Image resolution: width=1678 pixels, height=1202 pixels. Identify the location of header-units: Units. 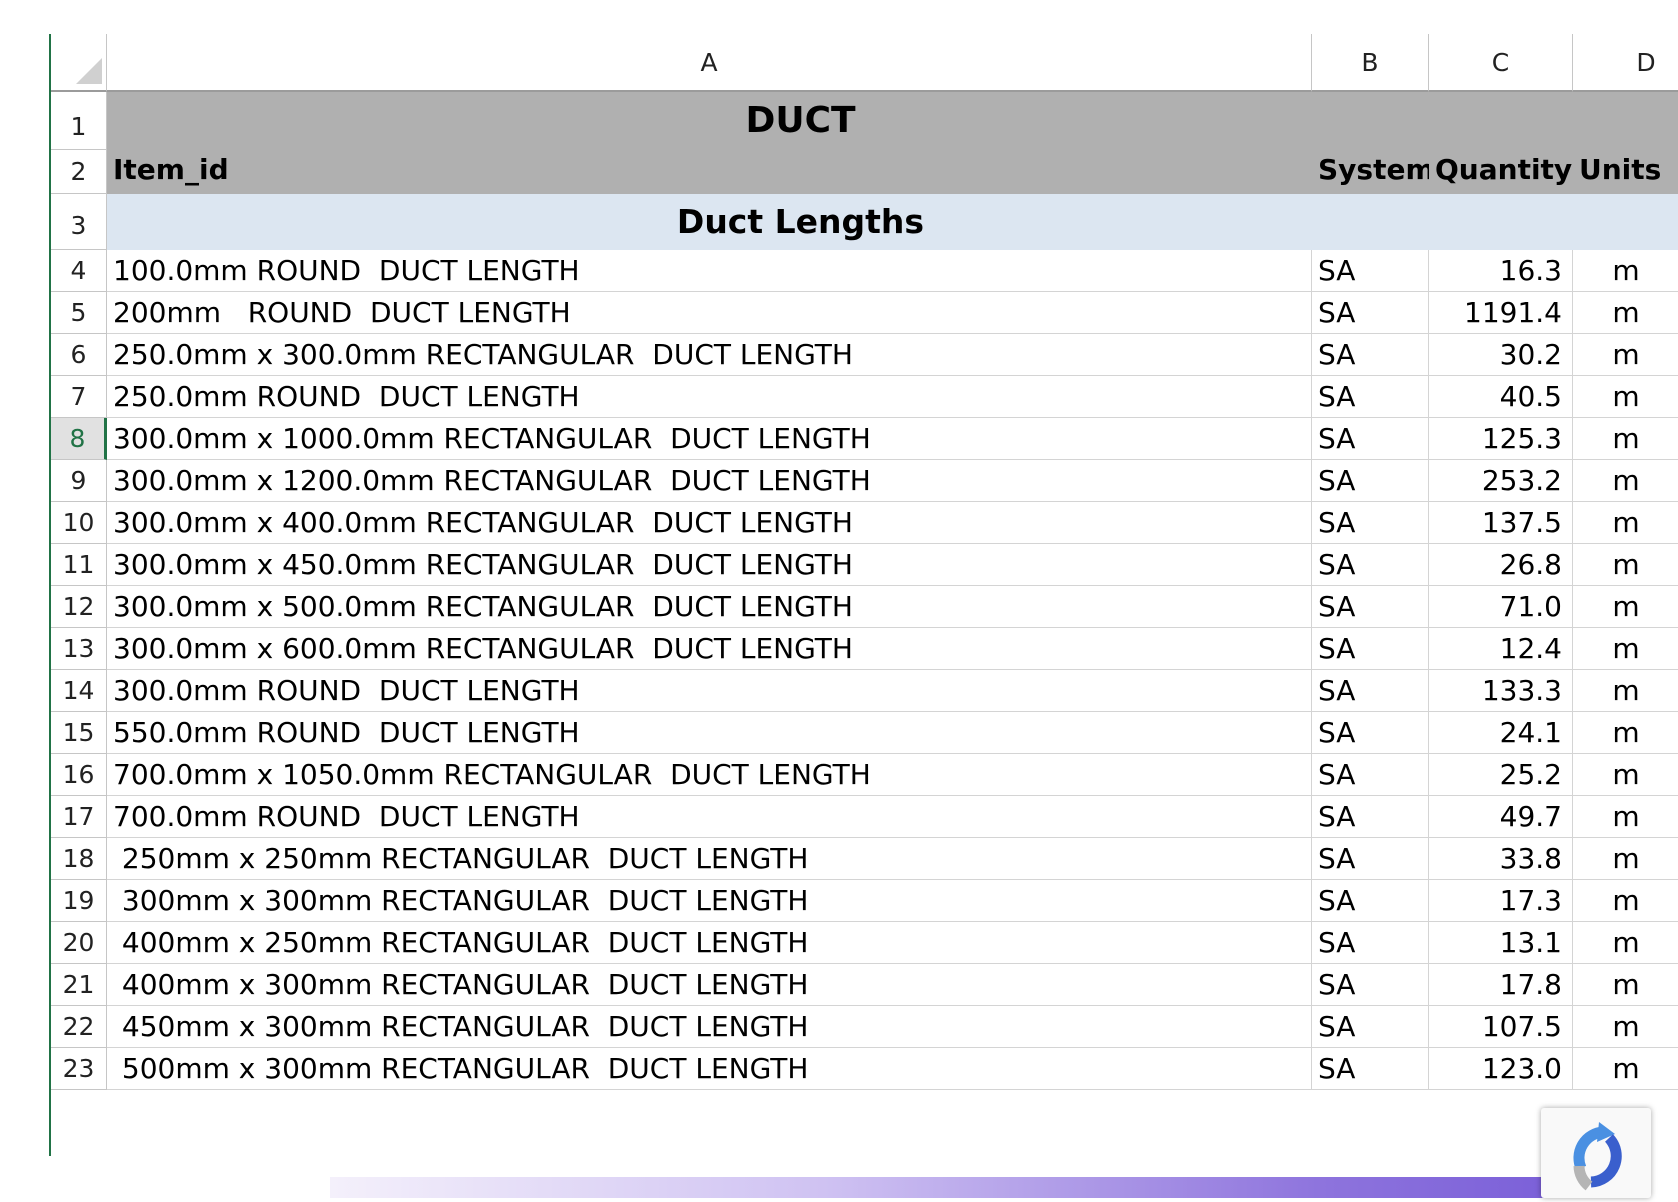
(1625, 172).